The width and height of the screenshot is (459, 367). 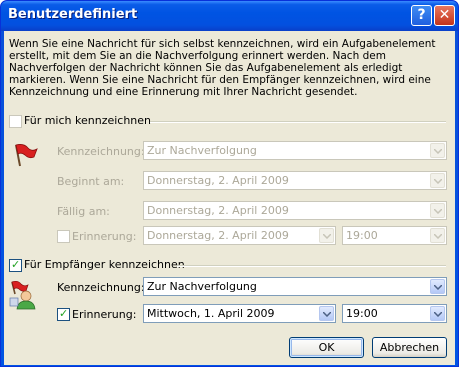 I want to click on self-section-separator, so click(x=298, y=122).